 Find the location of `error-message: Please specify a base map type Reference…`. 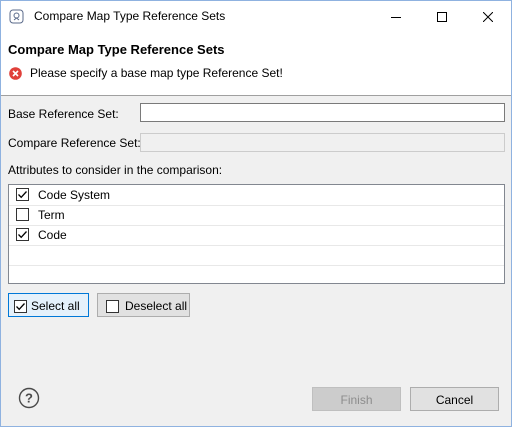

error-message: Please specify a base map type Reference… is located at coordinates (156, 73).